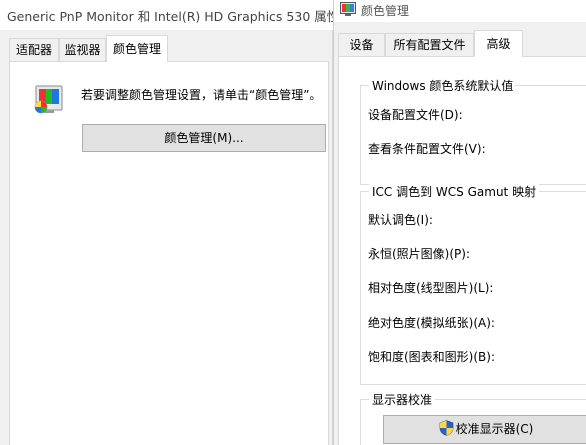  I want to click on tab-devices: 设备, so click(361, 44).